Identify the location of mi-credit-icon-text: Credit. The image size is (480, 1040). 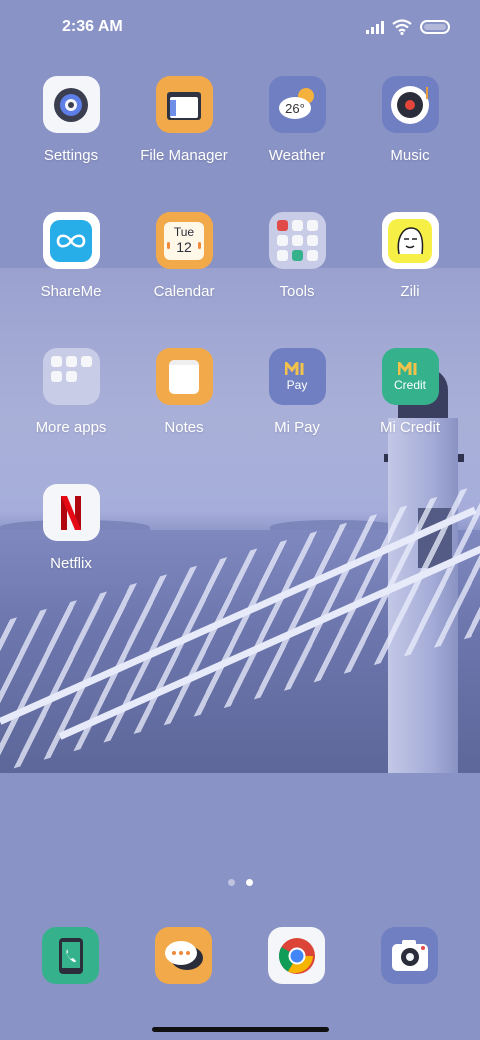
(409, 384).